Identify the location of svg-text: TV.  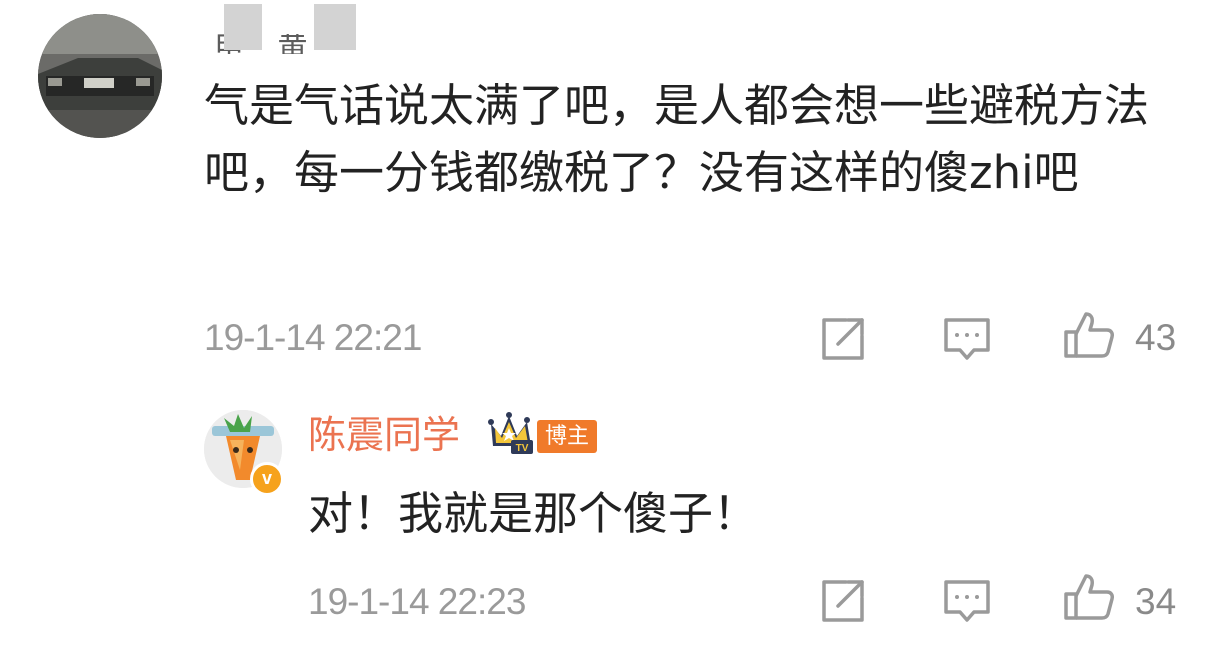
(522, 448).